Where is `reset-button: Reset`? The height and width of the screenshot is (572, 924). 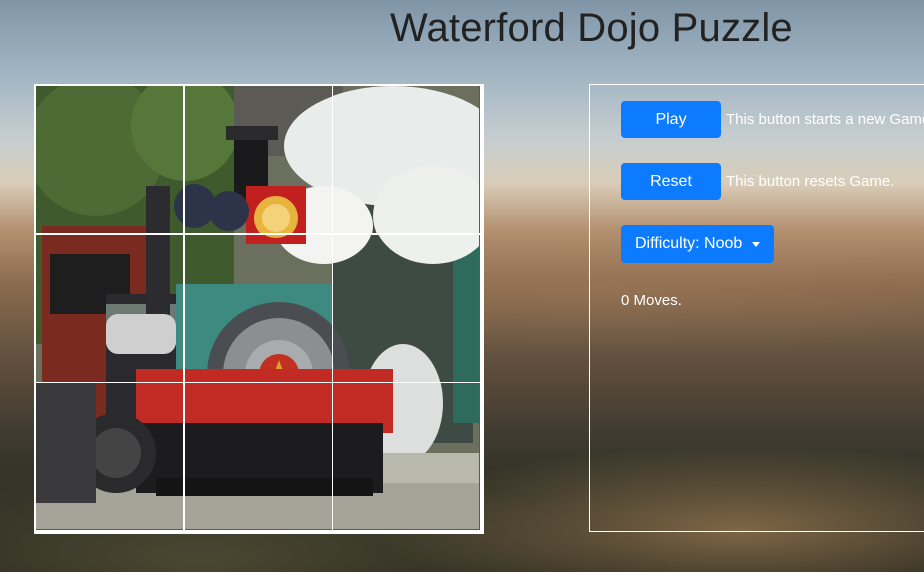
reset-button: Reset is located at coordinates (671, 181).